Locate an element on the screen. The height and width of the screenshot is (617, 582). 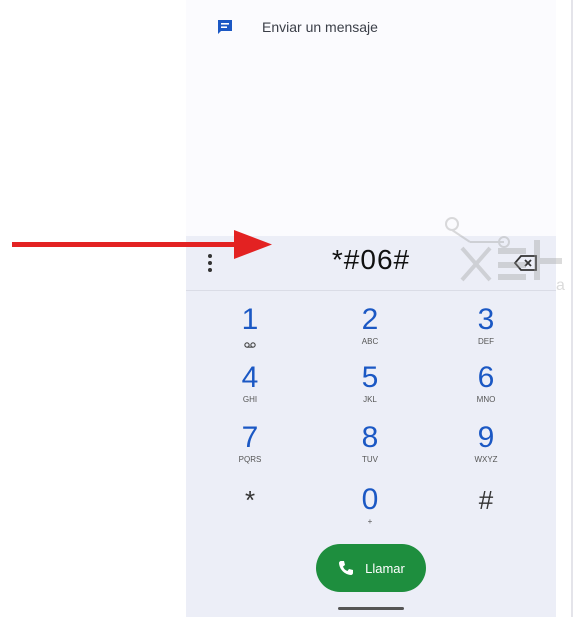
dial-key: 8 TUV is located at coordinates (370, 450).